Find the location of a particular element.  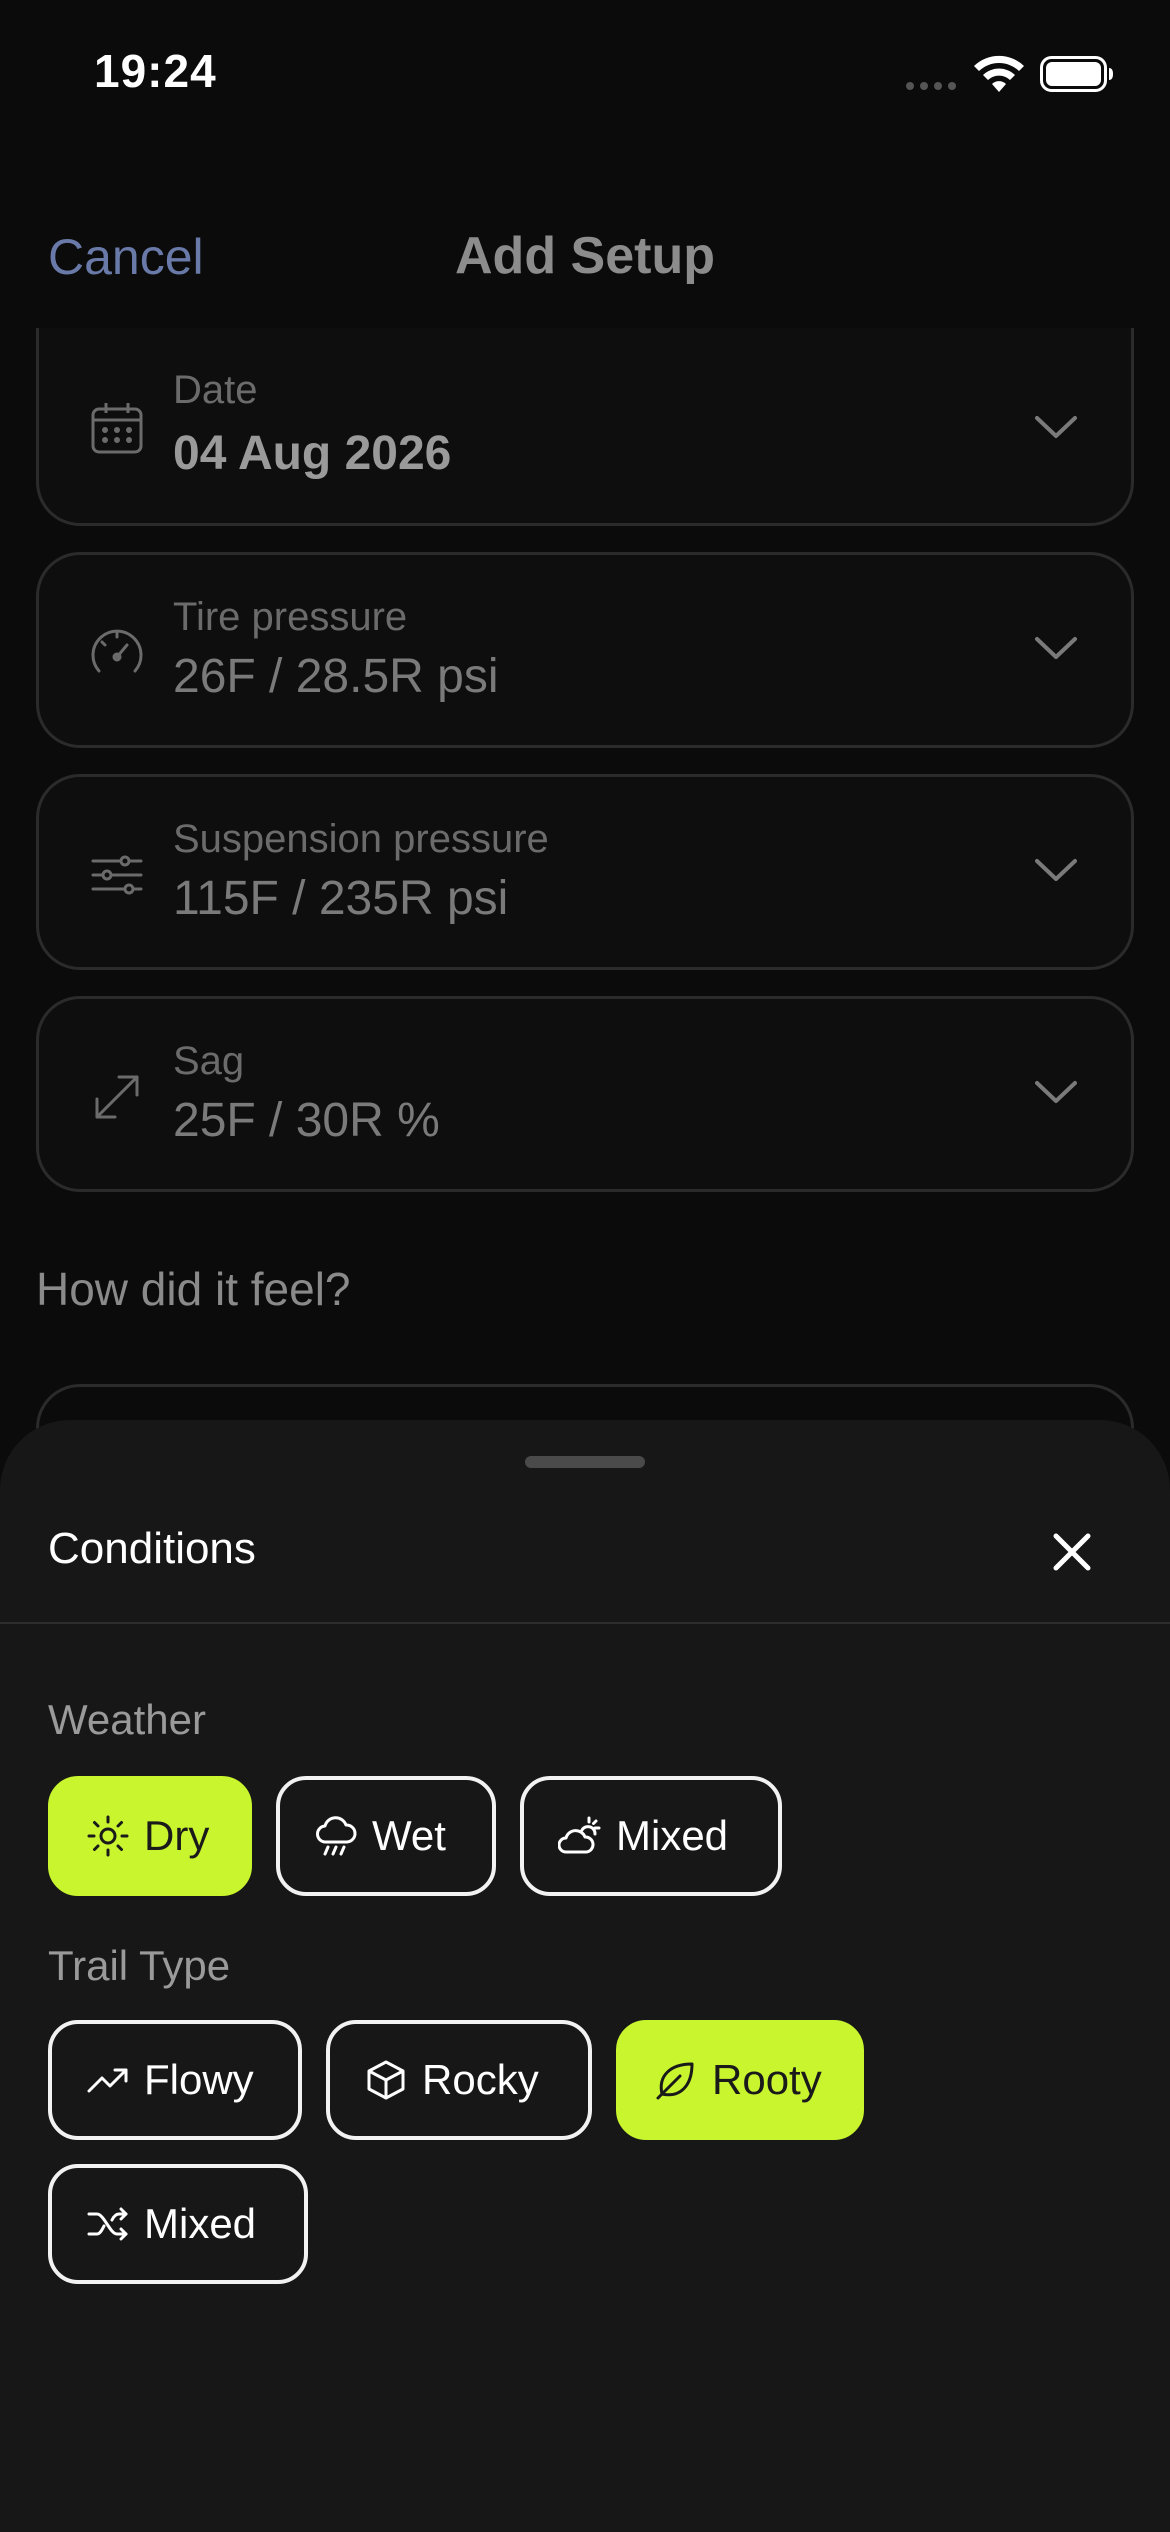

shuffle-icon is located at coordinates (107, 2224).